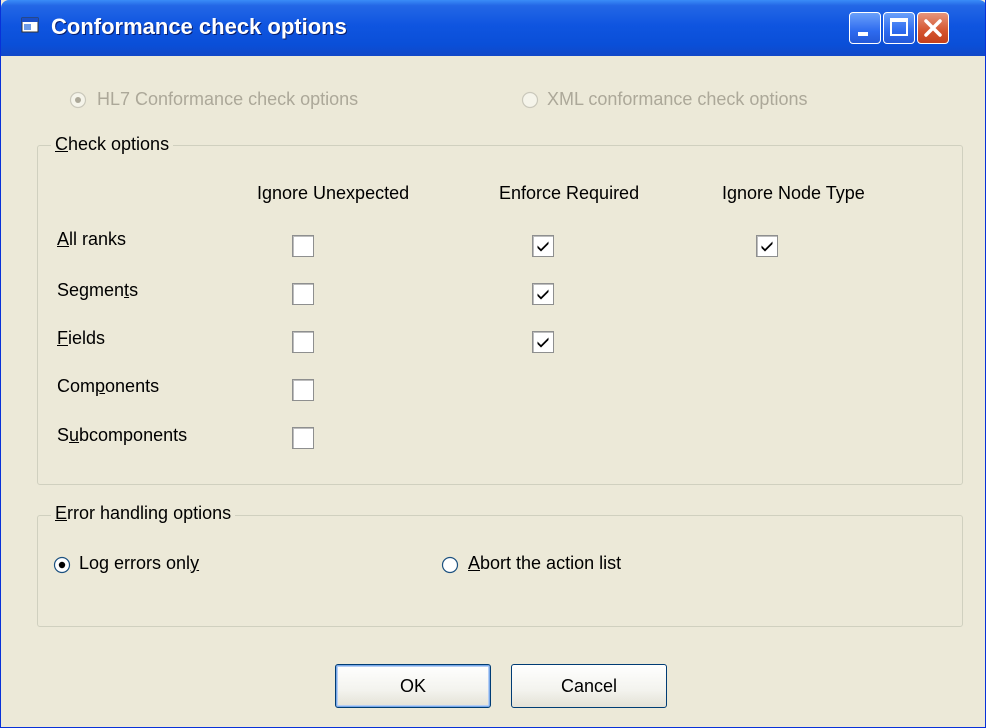 The width and height of the screenshot is (986, 728). I want to click on cancel-button: Cancel, so click(589, 686).